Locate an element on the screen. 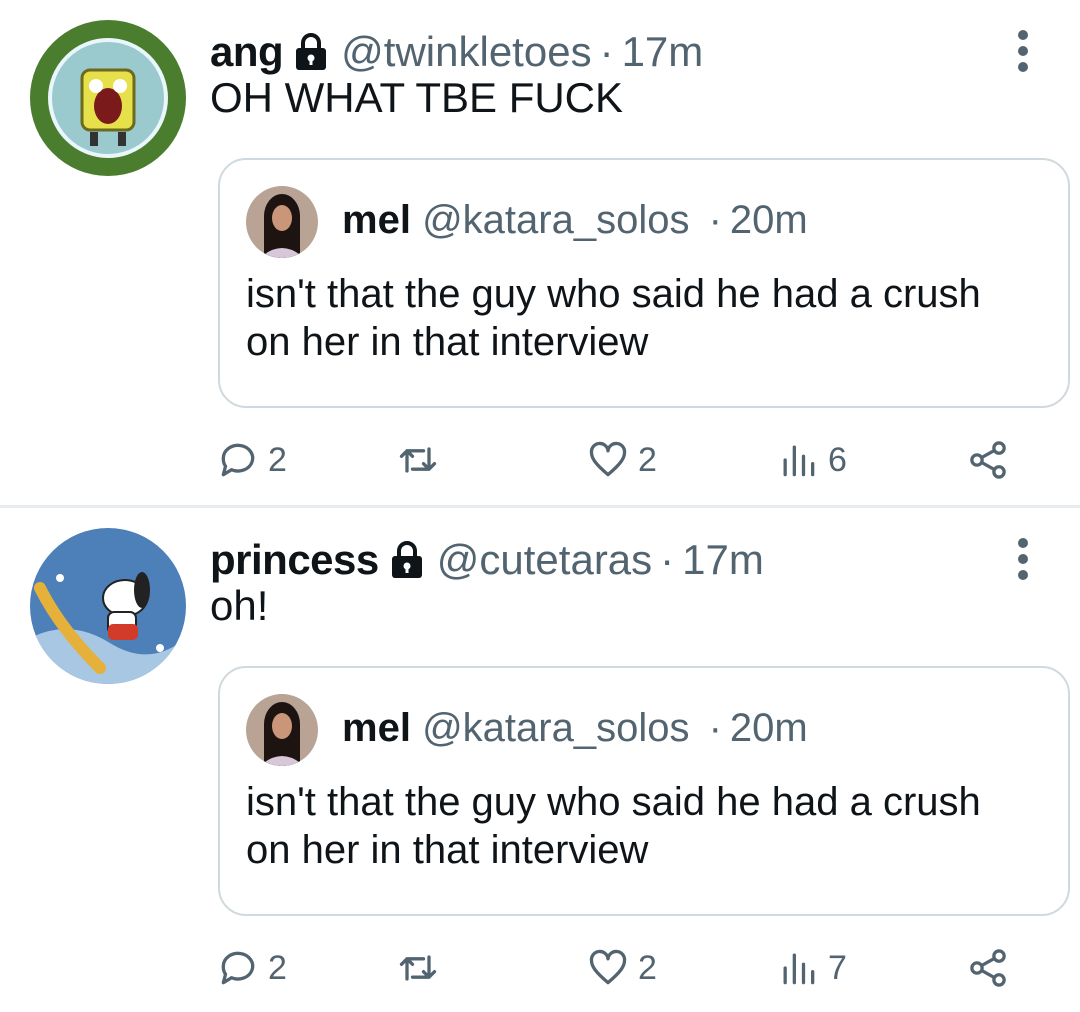 This screenshot has height=1012, width=1080. action-bar: 2 2 6 is located at coordinates (616, 460).